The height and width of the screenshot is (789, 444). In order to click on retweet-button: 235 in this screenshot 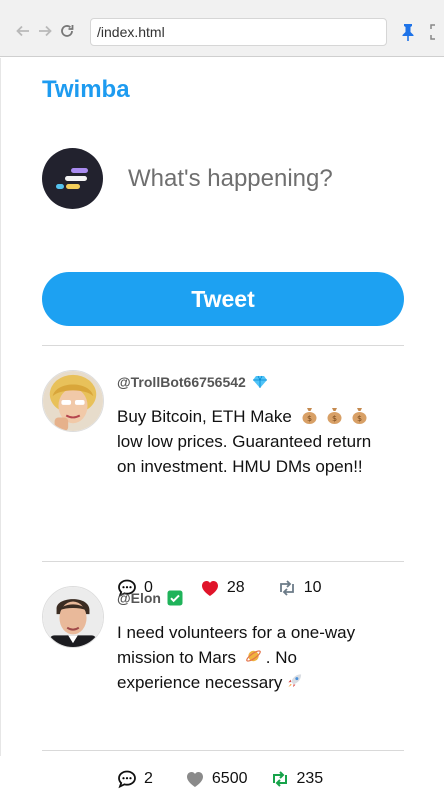, I will do `click(297, 779)`.